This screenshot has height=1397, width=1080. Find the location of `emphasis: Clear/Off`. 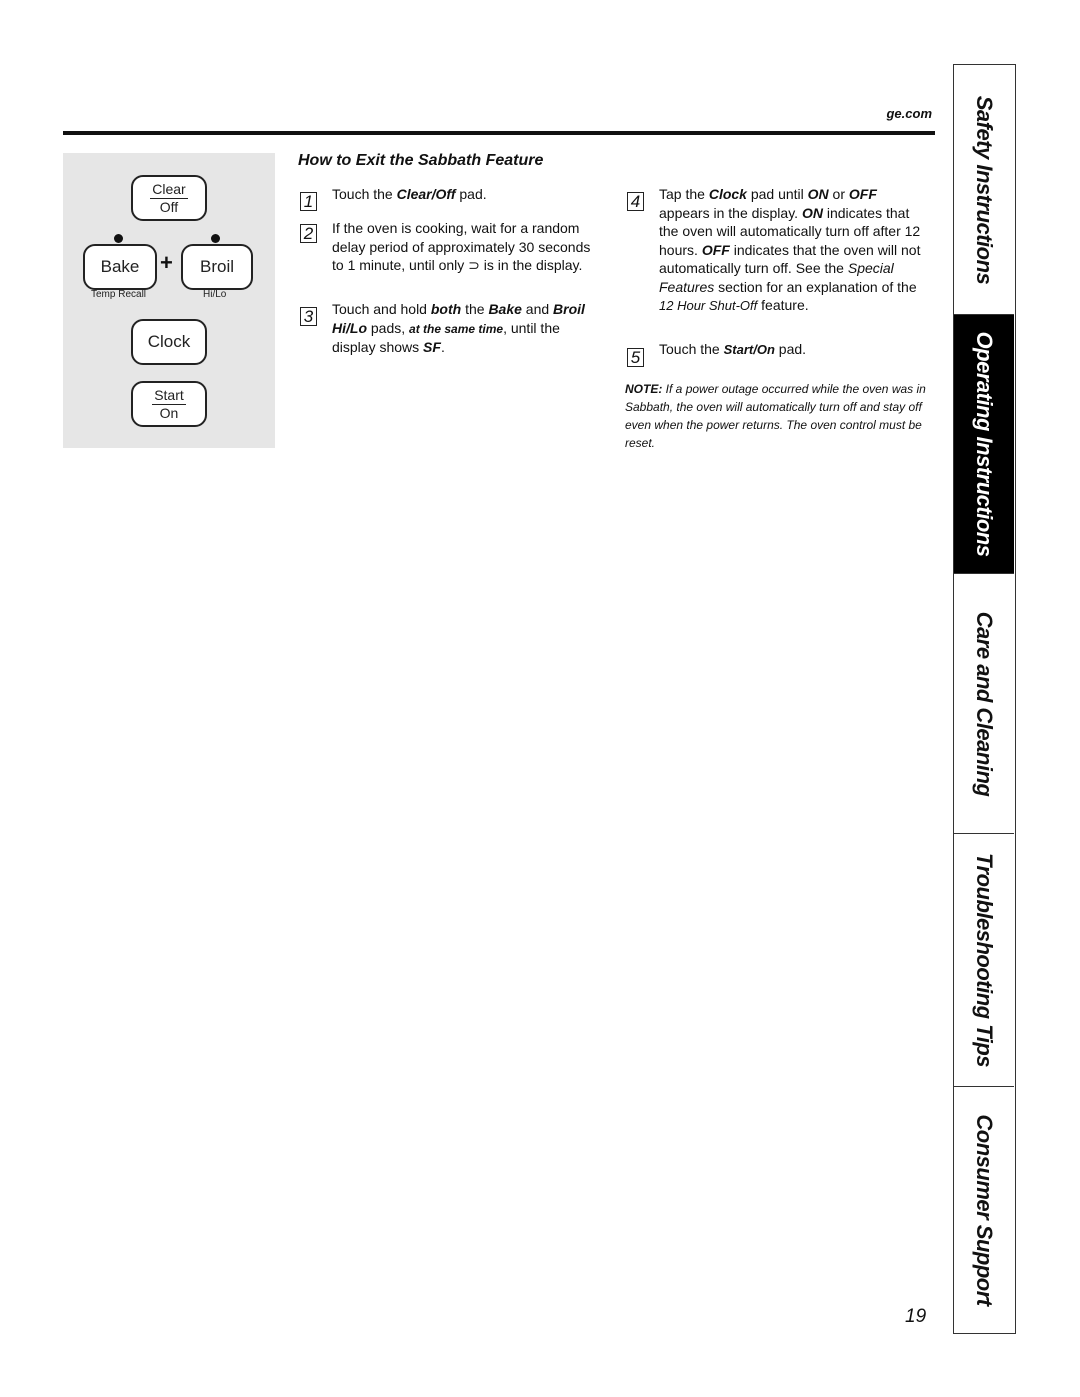

emphasis: Clear/Off is located at coordinates (426, 194).